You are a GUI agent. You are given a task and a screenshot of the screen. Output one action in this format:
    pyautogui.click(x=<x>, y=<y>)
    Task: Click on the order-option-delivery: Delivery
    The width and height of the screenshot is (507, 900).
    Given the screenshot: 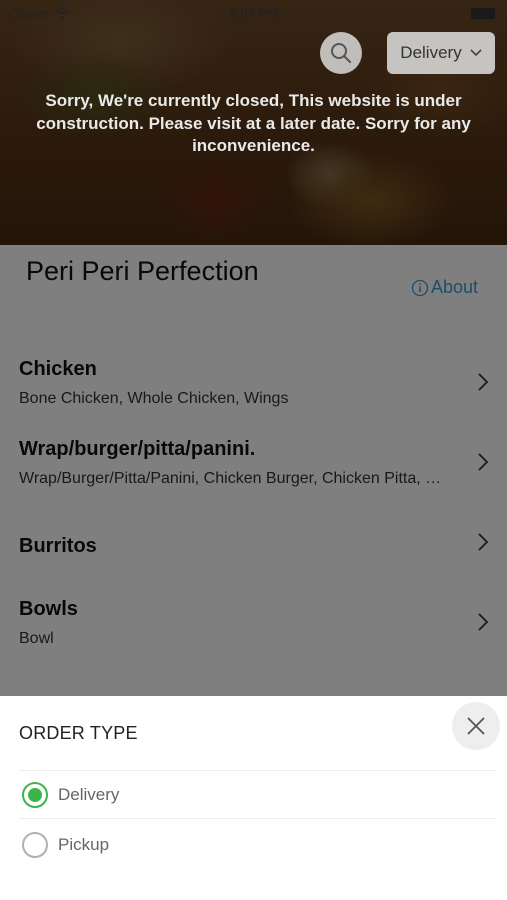 What is the action you would take?
    pyautogui.click(x=257, y=795)
    